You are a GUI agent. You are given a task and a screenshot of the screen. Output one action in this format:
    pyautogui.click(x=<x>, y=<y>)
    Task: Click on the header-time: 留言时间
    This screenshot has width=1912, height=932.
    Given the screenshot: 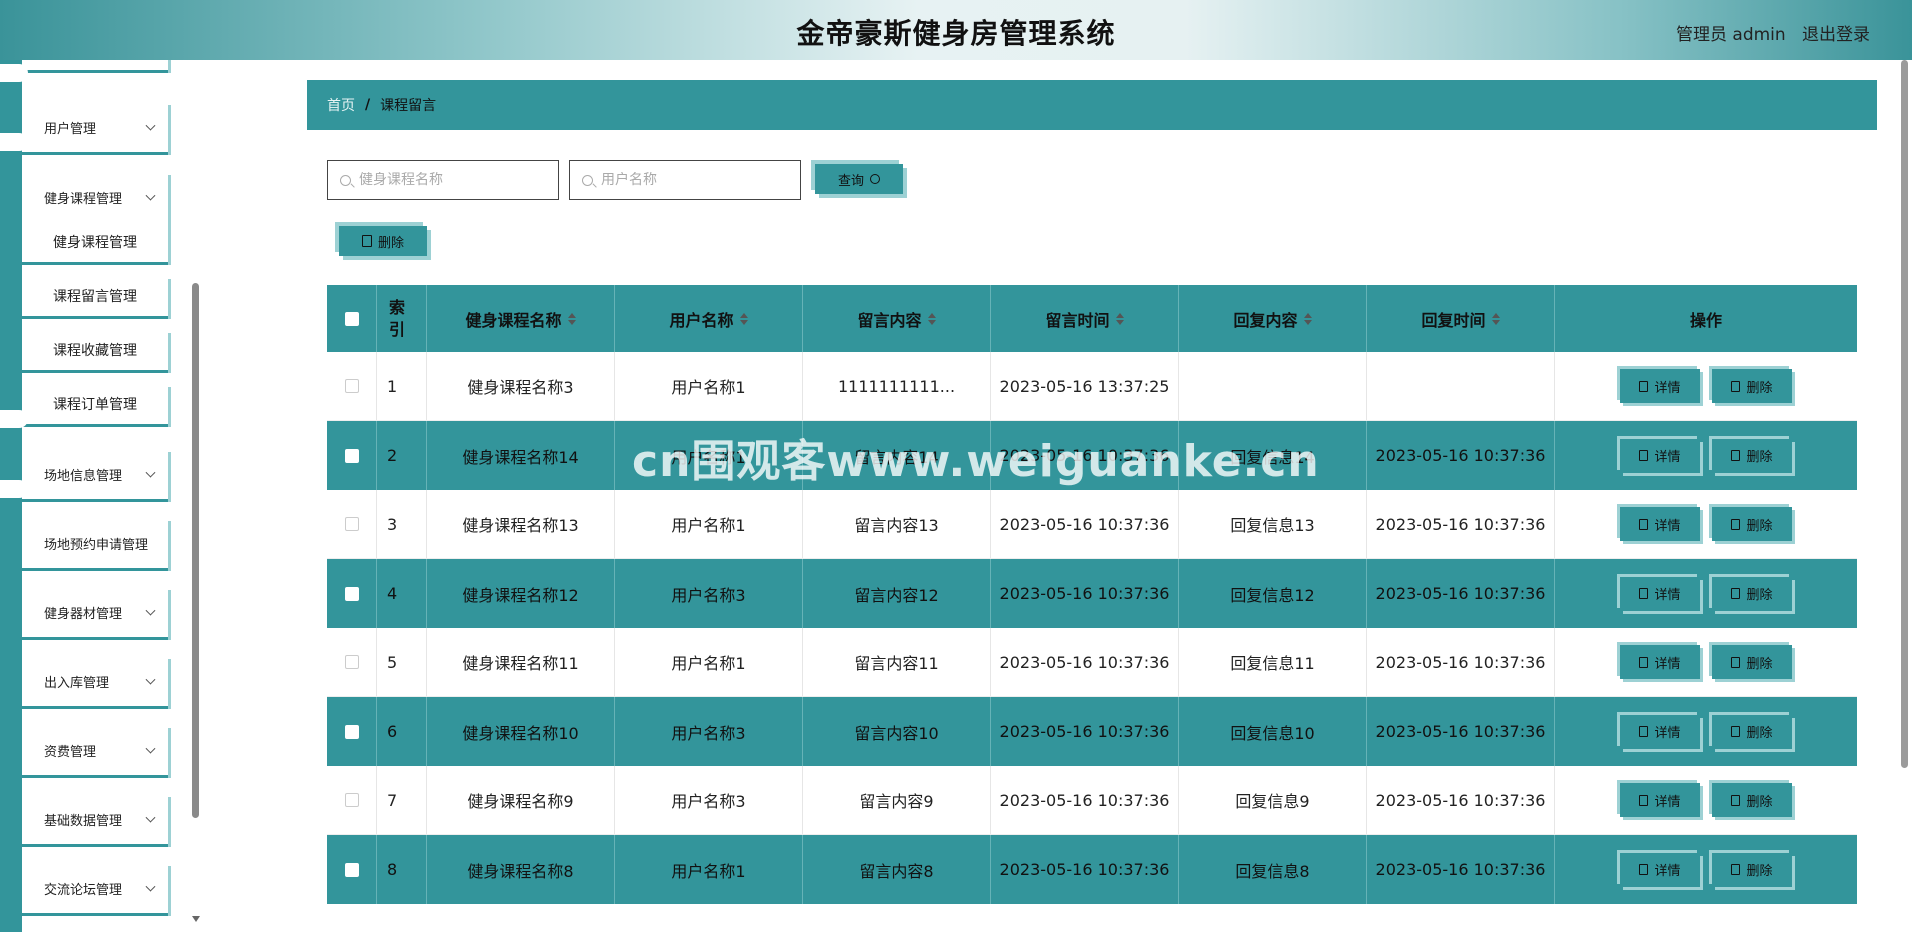 What is the action you would take?
    pyautogui.click(x=1085, y=318)
    